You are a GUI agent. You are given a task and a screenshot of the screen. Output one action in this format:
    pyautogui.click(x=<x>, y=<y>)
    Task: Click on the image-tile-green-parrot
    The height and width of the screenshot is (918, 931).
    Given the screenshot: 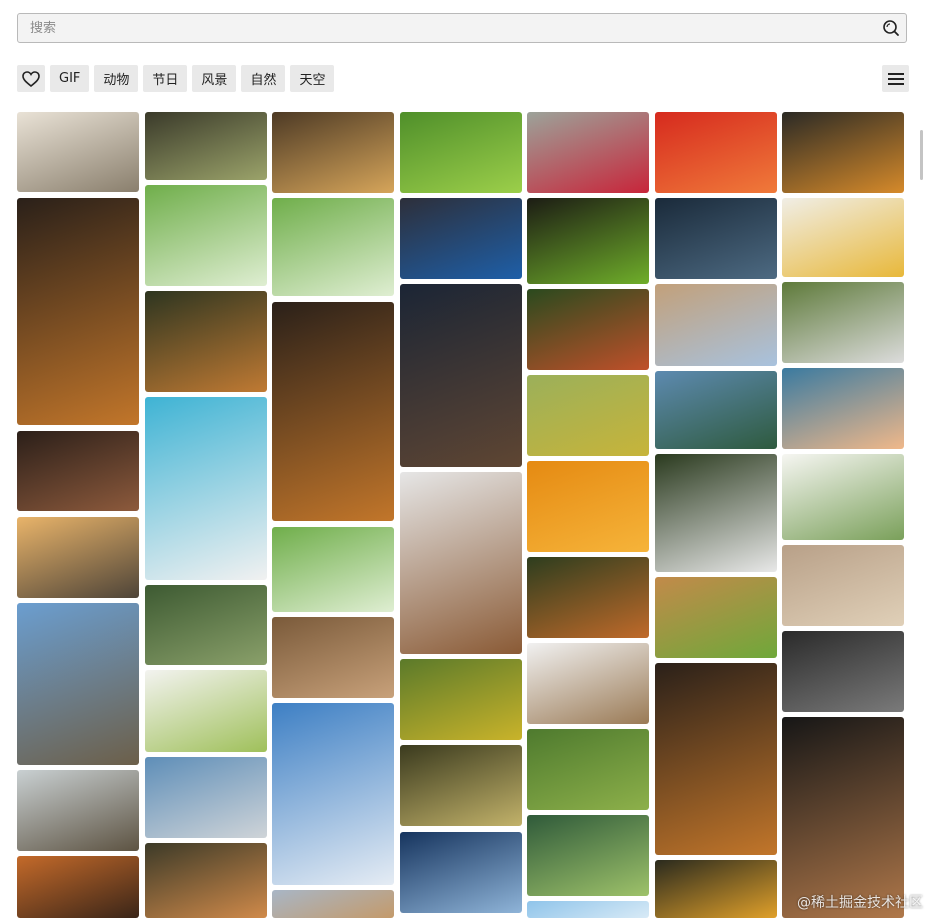 What is the action you would take?
    pyautogui.click(x=588, y=241)
    